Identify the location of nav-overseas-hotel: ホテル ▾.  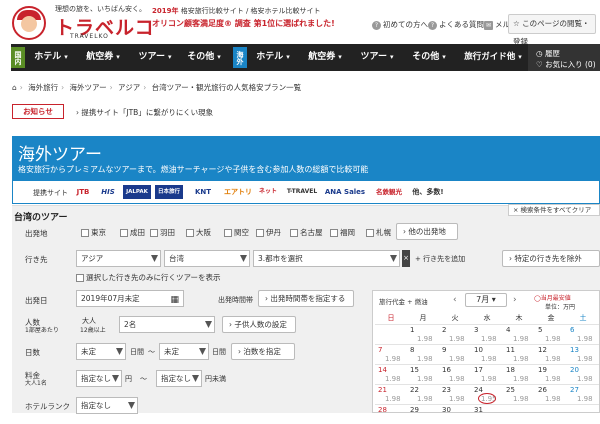
(273, 57).